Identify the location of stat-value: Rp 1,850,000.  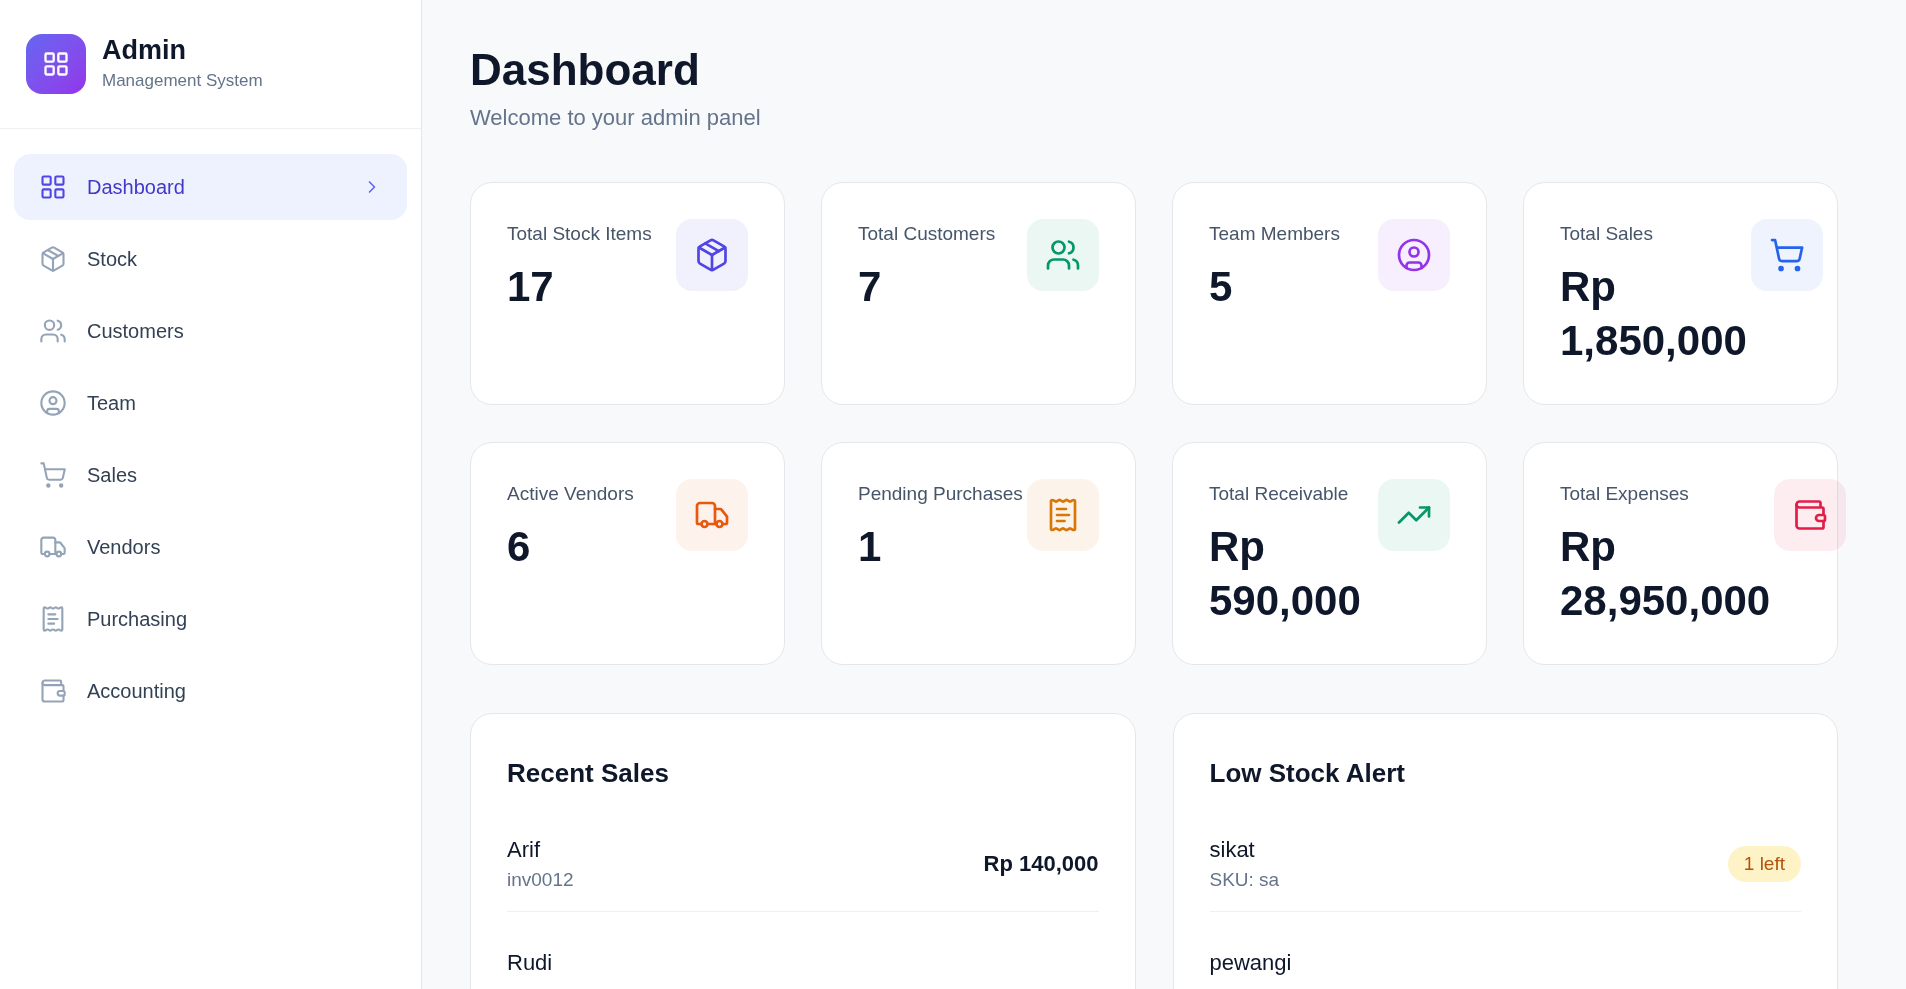
(1653, 314).